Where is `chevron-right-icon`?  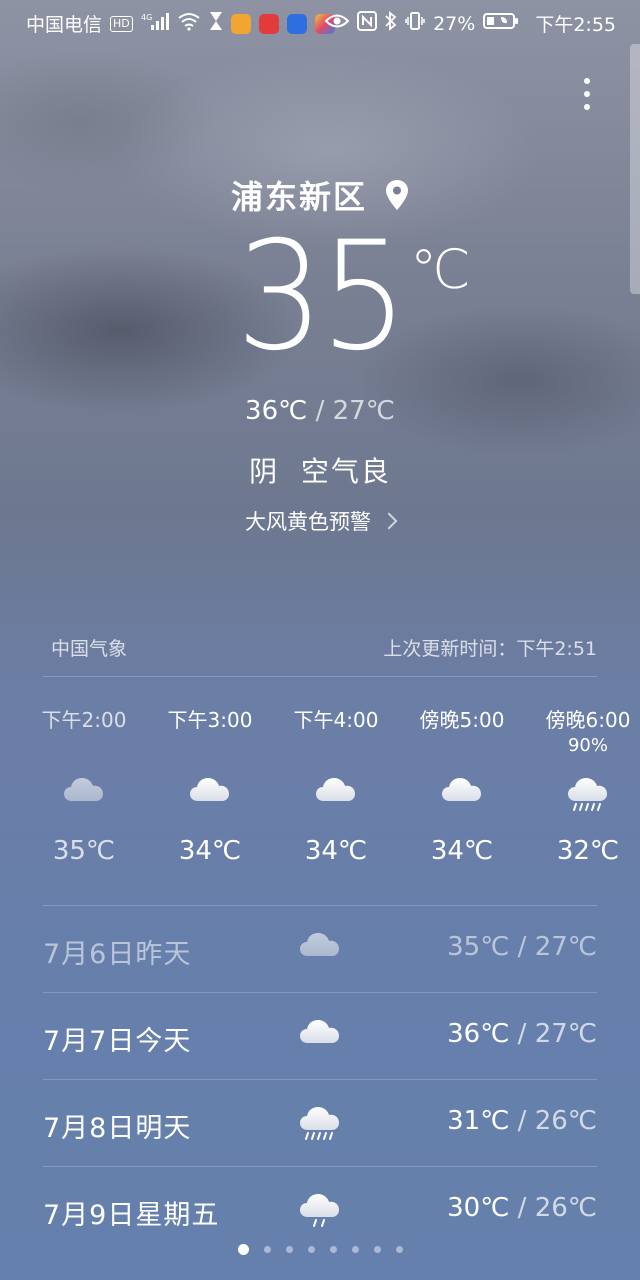 chevron-right-icon is located at coordinates (389, 521).